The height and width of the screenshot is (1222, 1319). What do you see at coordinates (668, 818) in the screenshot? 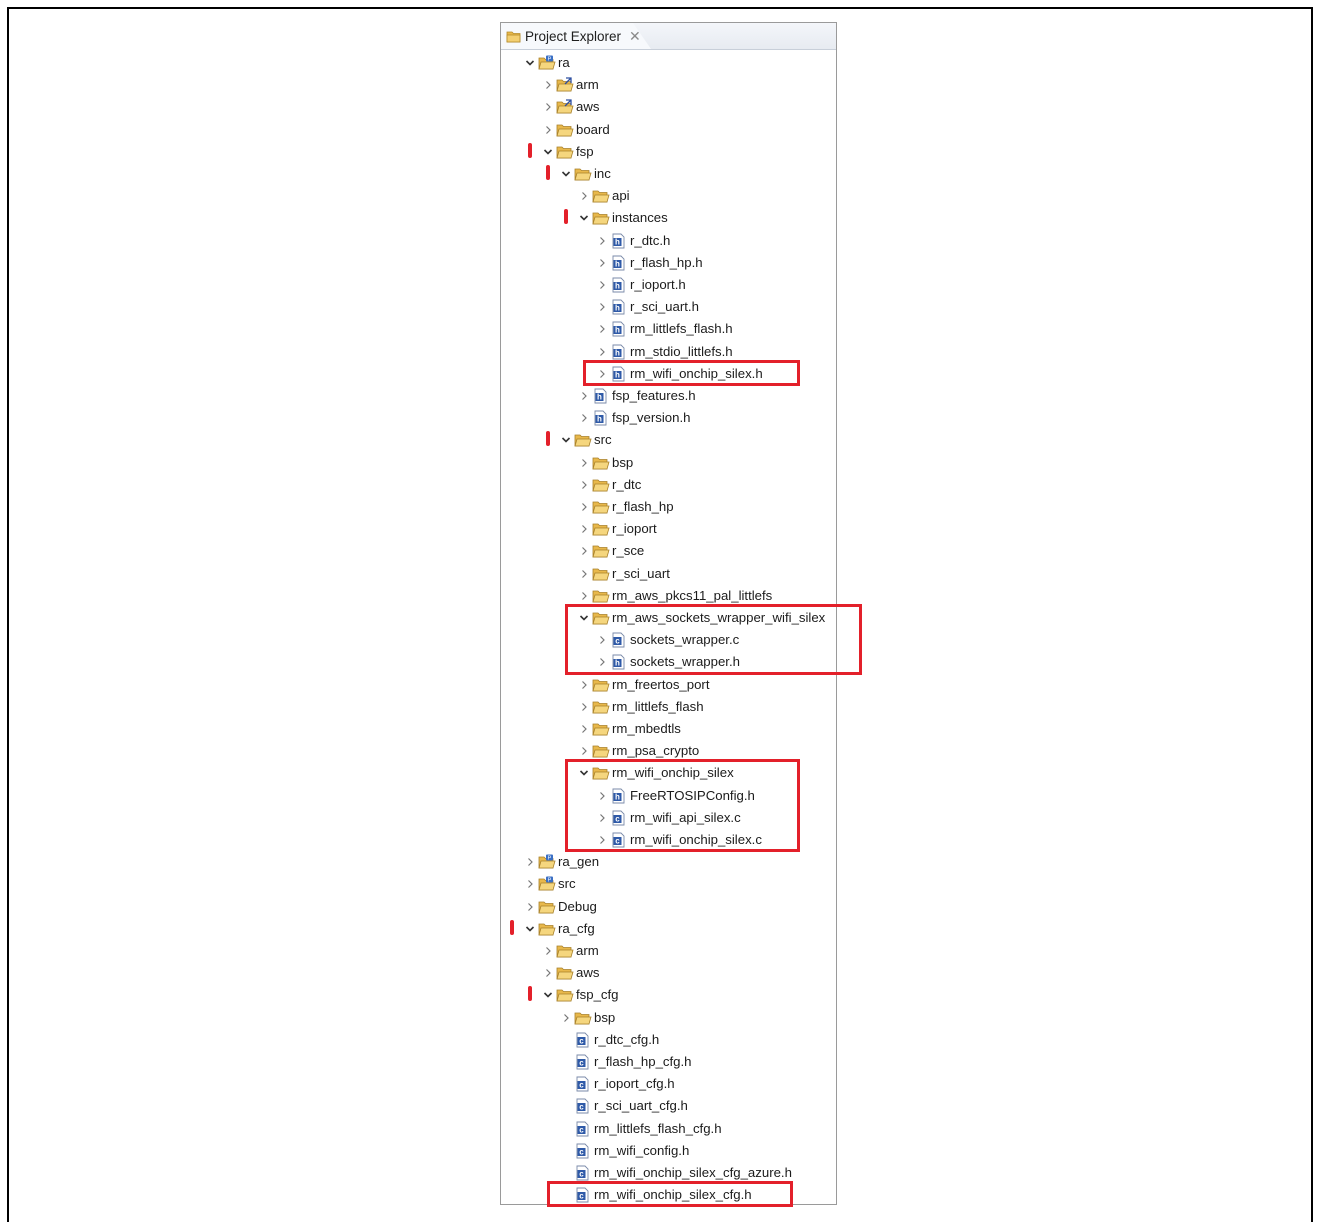
I see `tree-item: c rm_wifi_api_silex.c` at bounding box center [668, 818].